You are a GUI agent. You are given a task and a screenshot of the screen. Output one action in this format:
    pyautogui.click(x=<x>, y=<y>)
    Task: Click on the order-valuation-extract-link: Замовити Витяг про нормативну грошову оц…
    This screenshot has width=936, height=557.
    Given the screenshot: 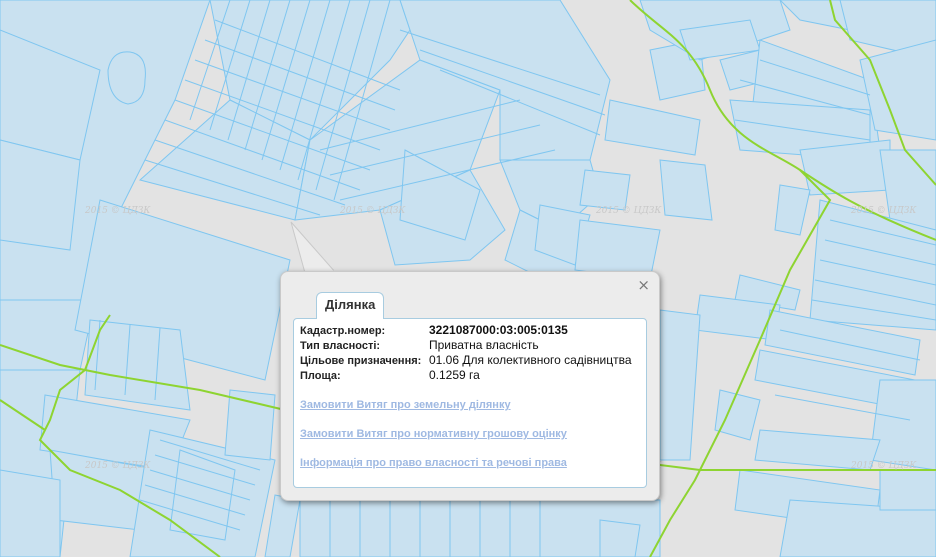 What is the action you would take?
    pyautogui.click(x=433, y=434)
    